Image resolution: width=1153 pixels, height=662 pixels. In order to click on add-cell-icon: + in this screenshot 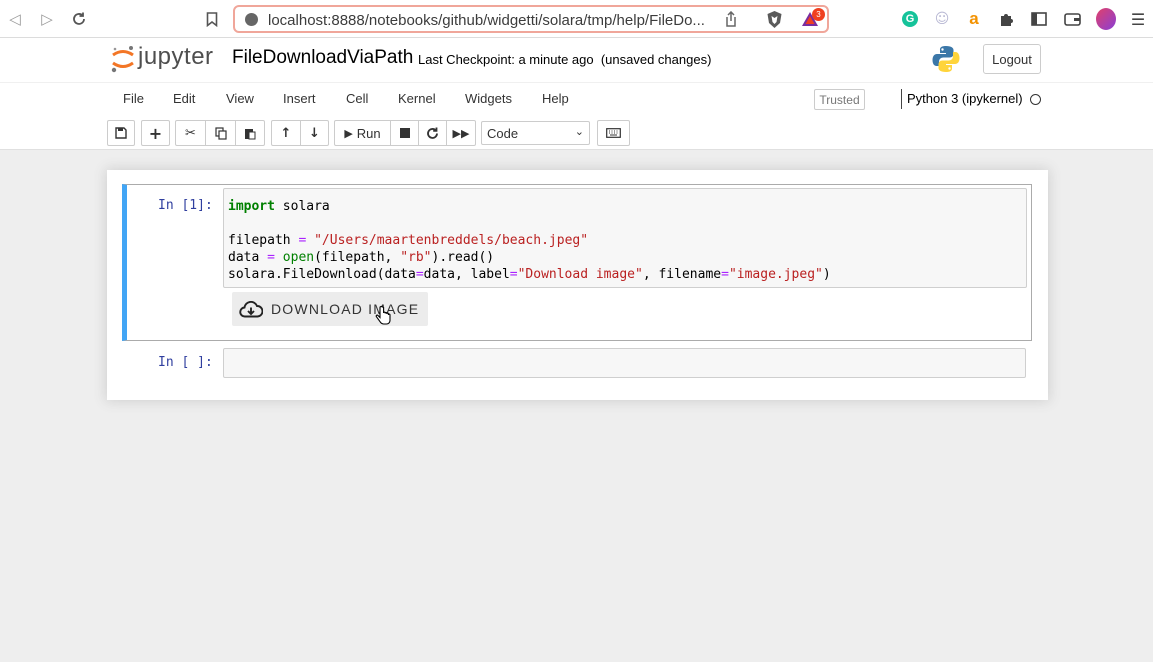, I will do `click(155, 133)`.